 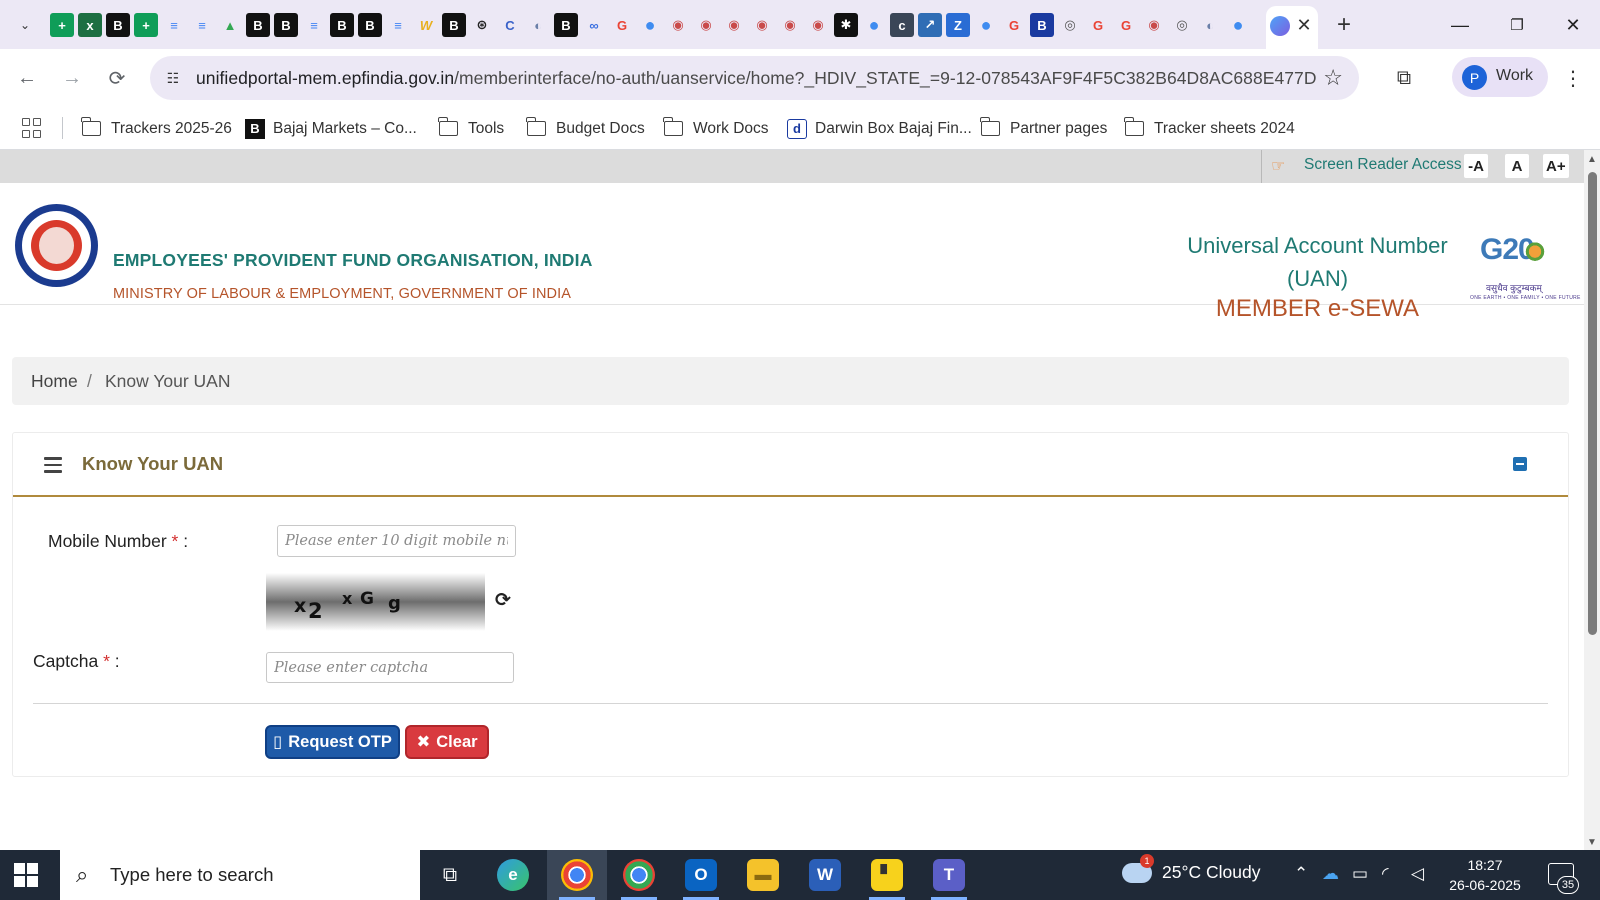 What do you see at coordinates (1517, 25) in the screenshot?
I see `restore-icon: ❐` at bounding box center [1517, 25].